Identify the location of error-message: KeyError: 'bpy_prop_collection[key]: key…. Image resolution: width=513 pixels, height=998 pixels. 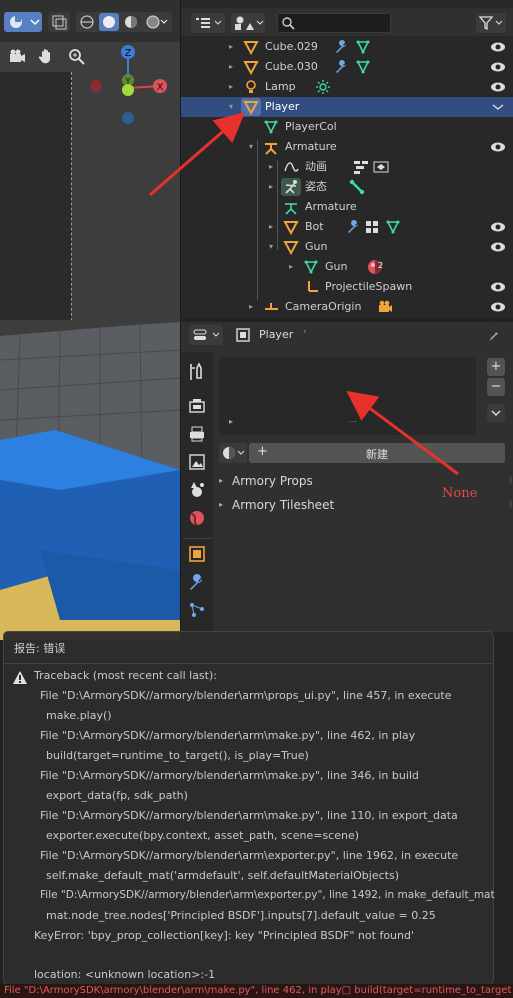
(224, 935).